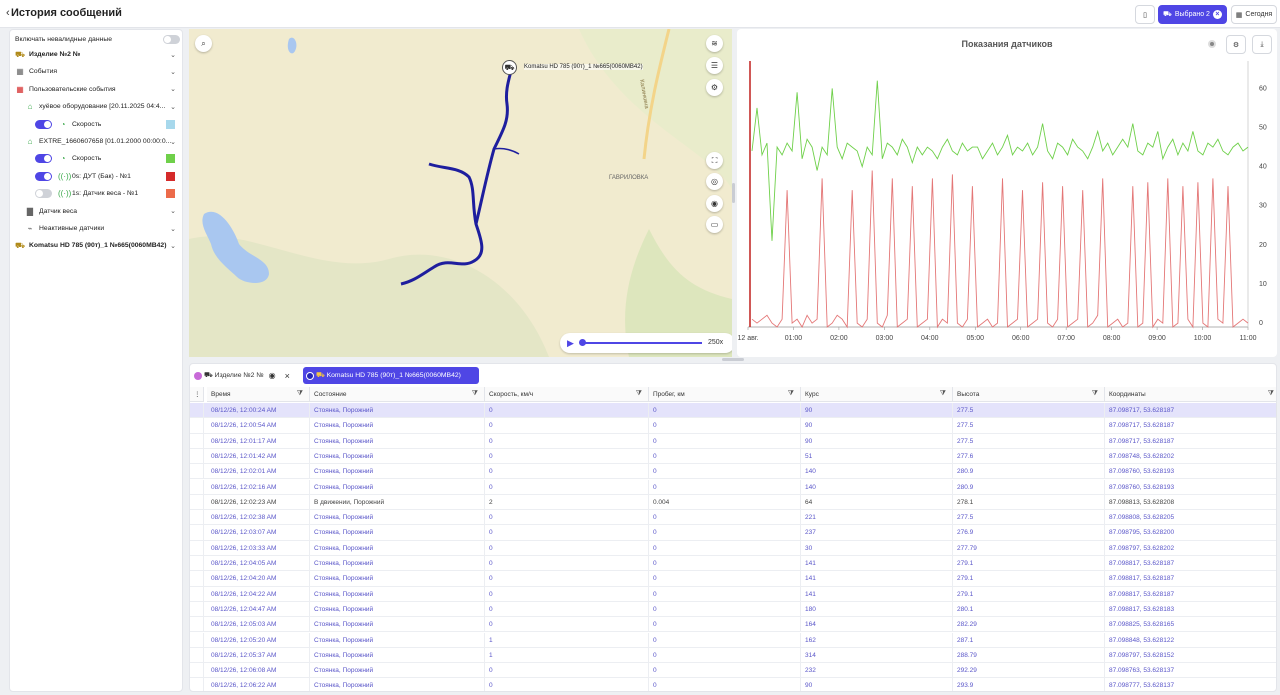 Image resolution: width=1280 pixels, height=695 pixels. Describe the element at coordinates (725, 394) in the screenshot. I see `column-header: Пробег, км ⧩` at that location.